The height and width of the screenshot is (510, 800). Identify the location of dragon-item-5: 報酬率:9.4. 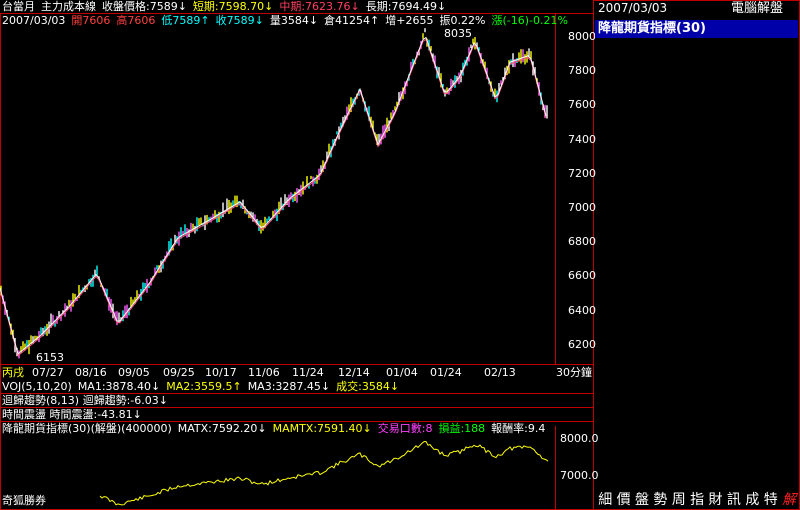
(518, 428).